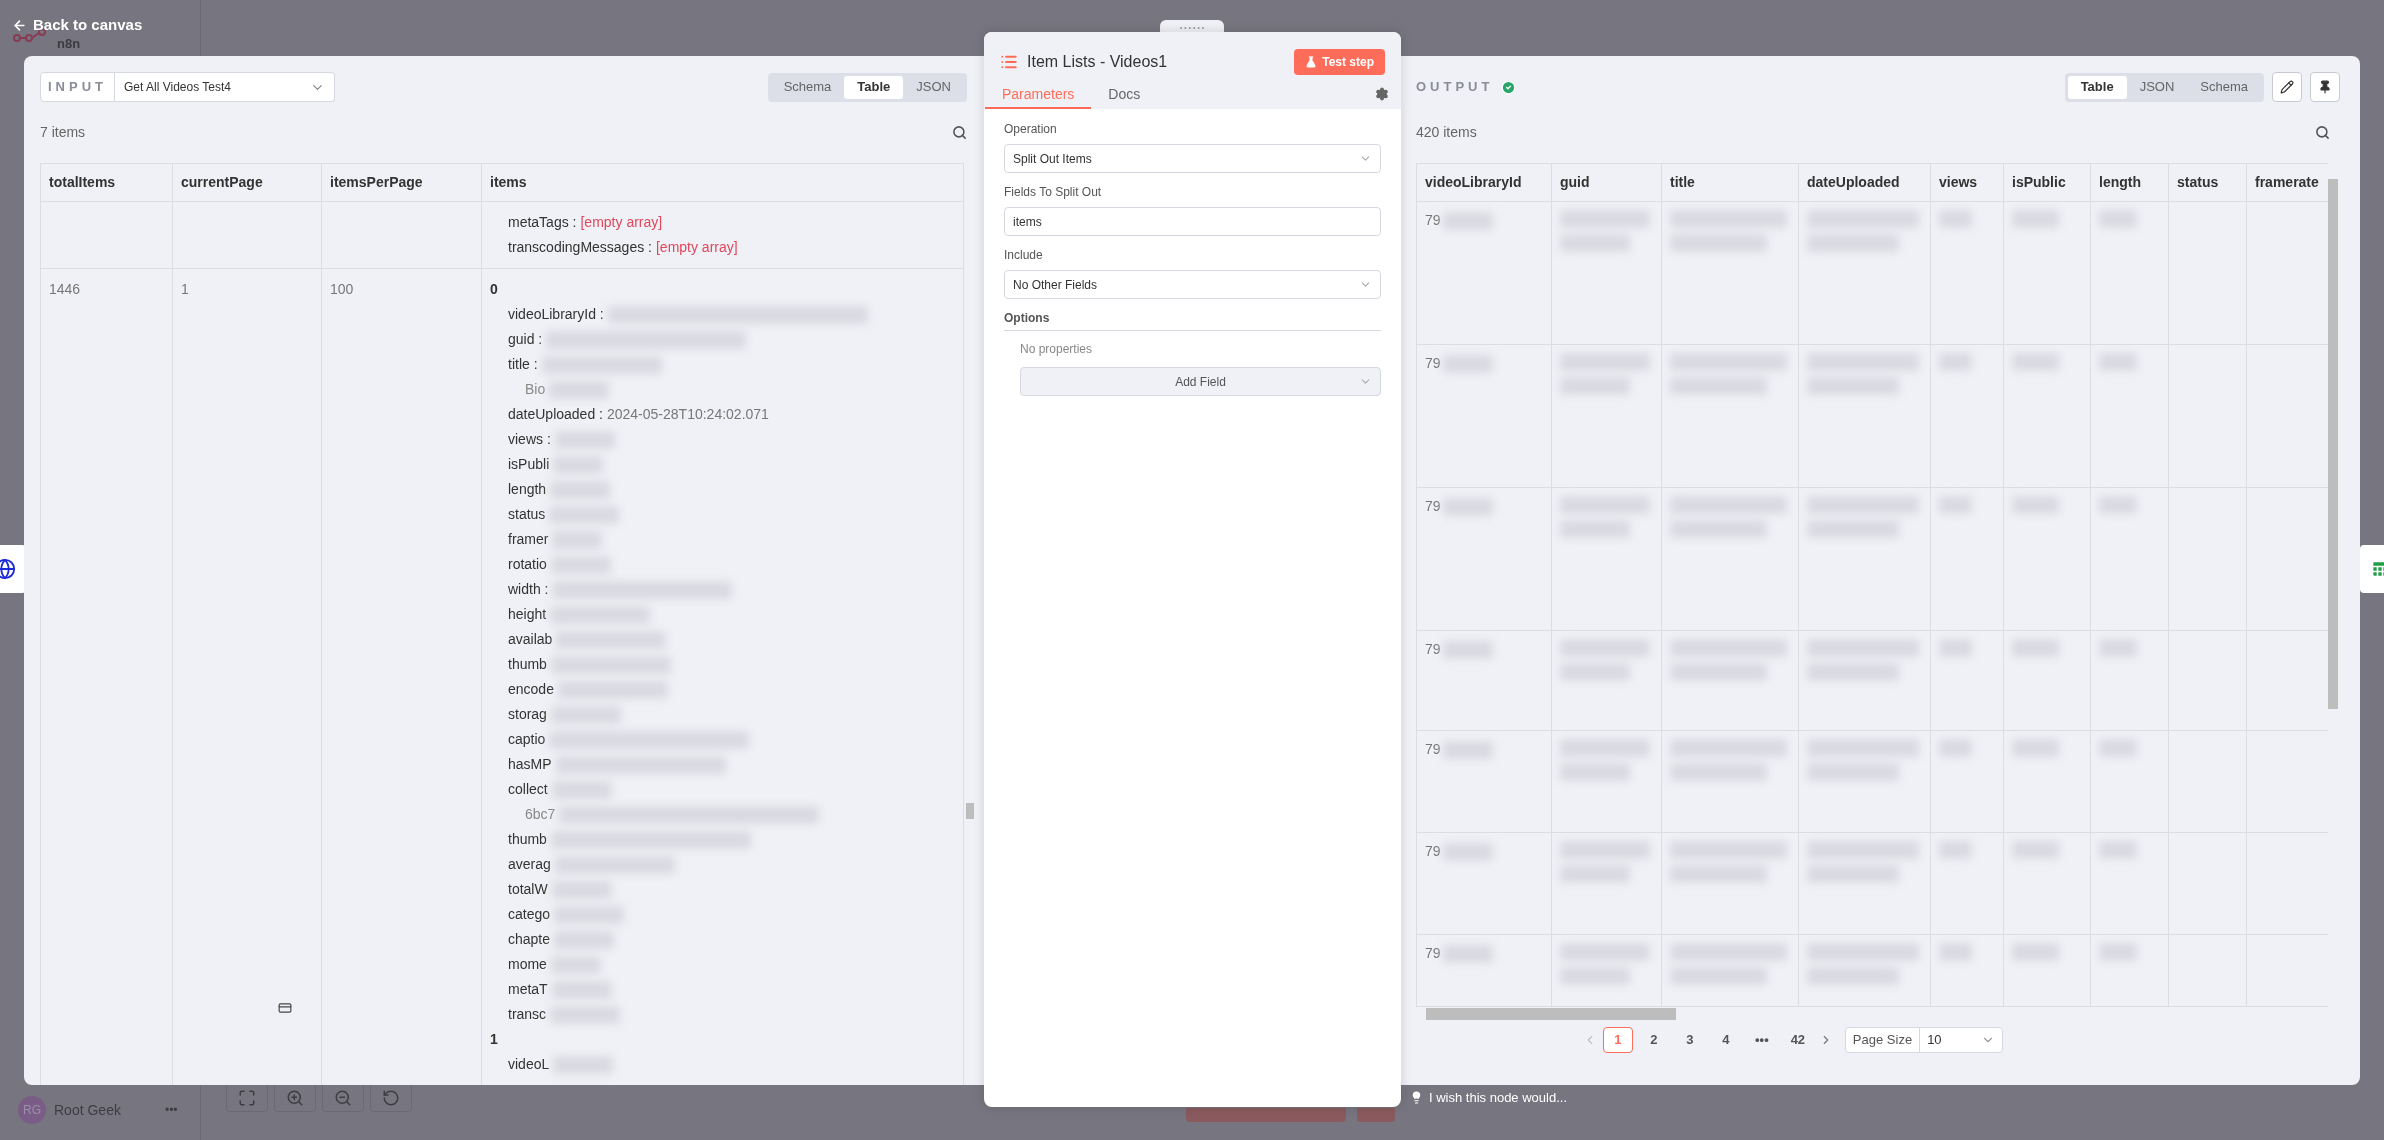 This screenshot has height=1140, width=2384. Describe the element at coordinates (527, 564) in the screenshot. I see `item-key: rotatio` at that location.